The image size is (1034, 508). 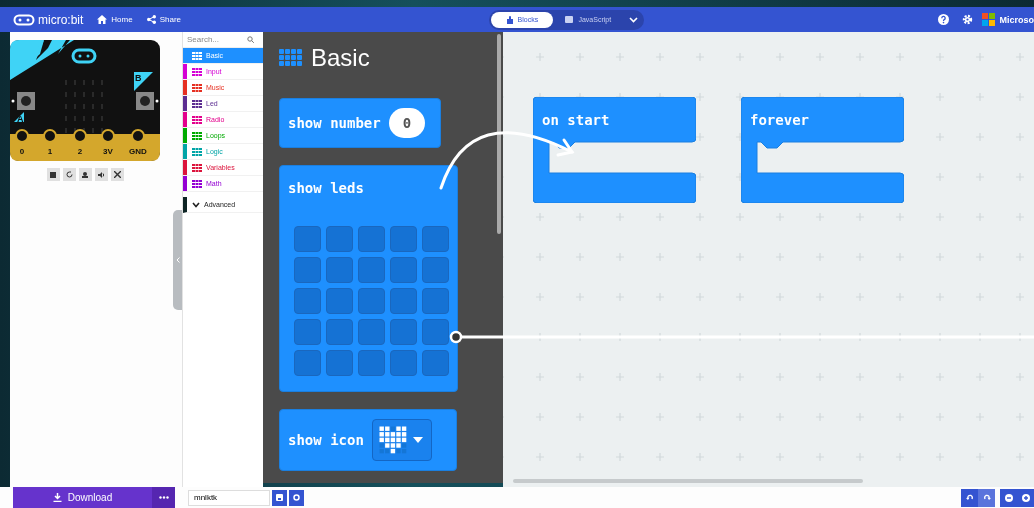 I want to click on microbit-board-drawing: A B 0 1 2 3V GND, so click(x=85, y=100).